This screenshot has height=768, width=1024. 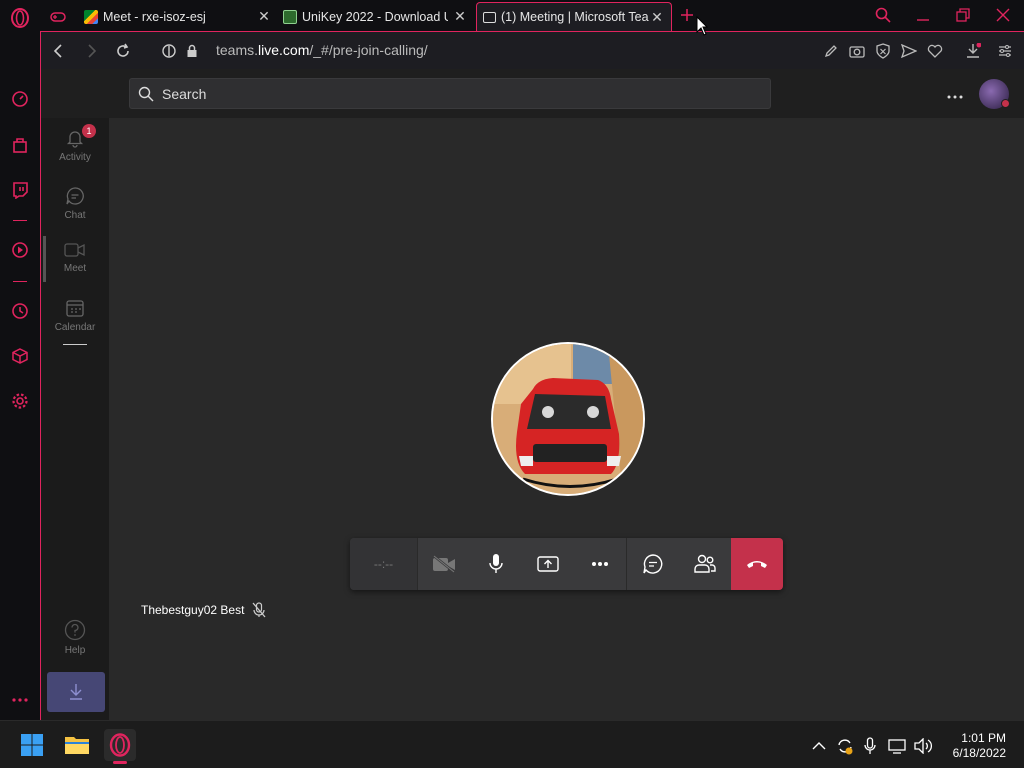 I want to click on hang-up-button, so click(x=757, y=564).